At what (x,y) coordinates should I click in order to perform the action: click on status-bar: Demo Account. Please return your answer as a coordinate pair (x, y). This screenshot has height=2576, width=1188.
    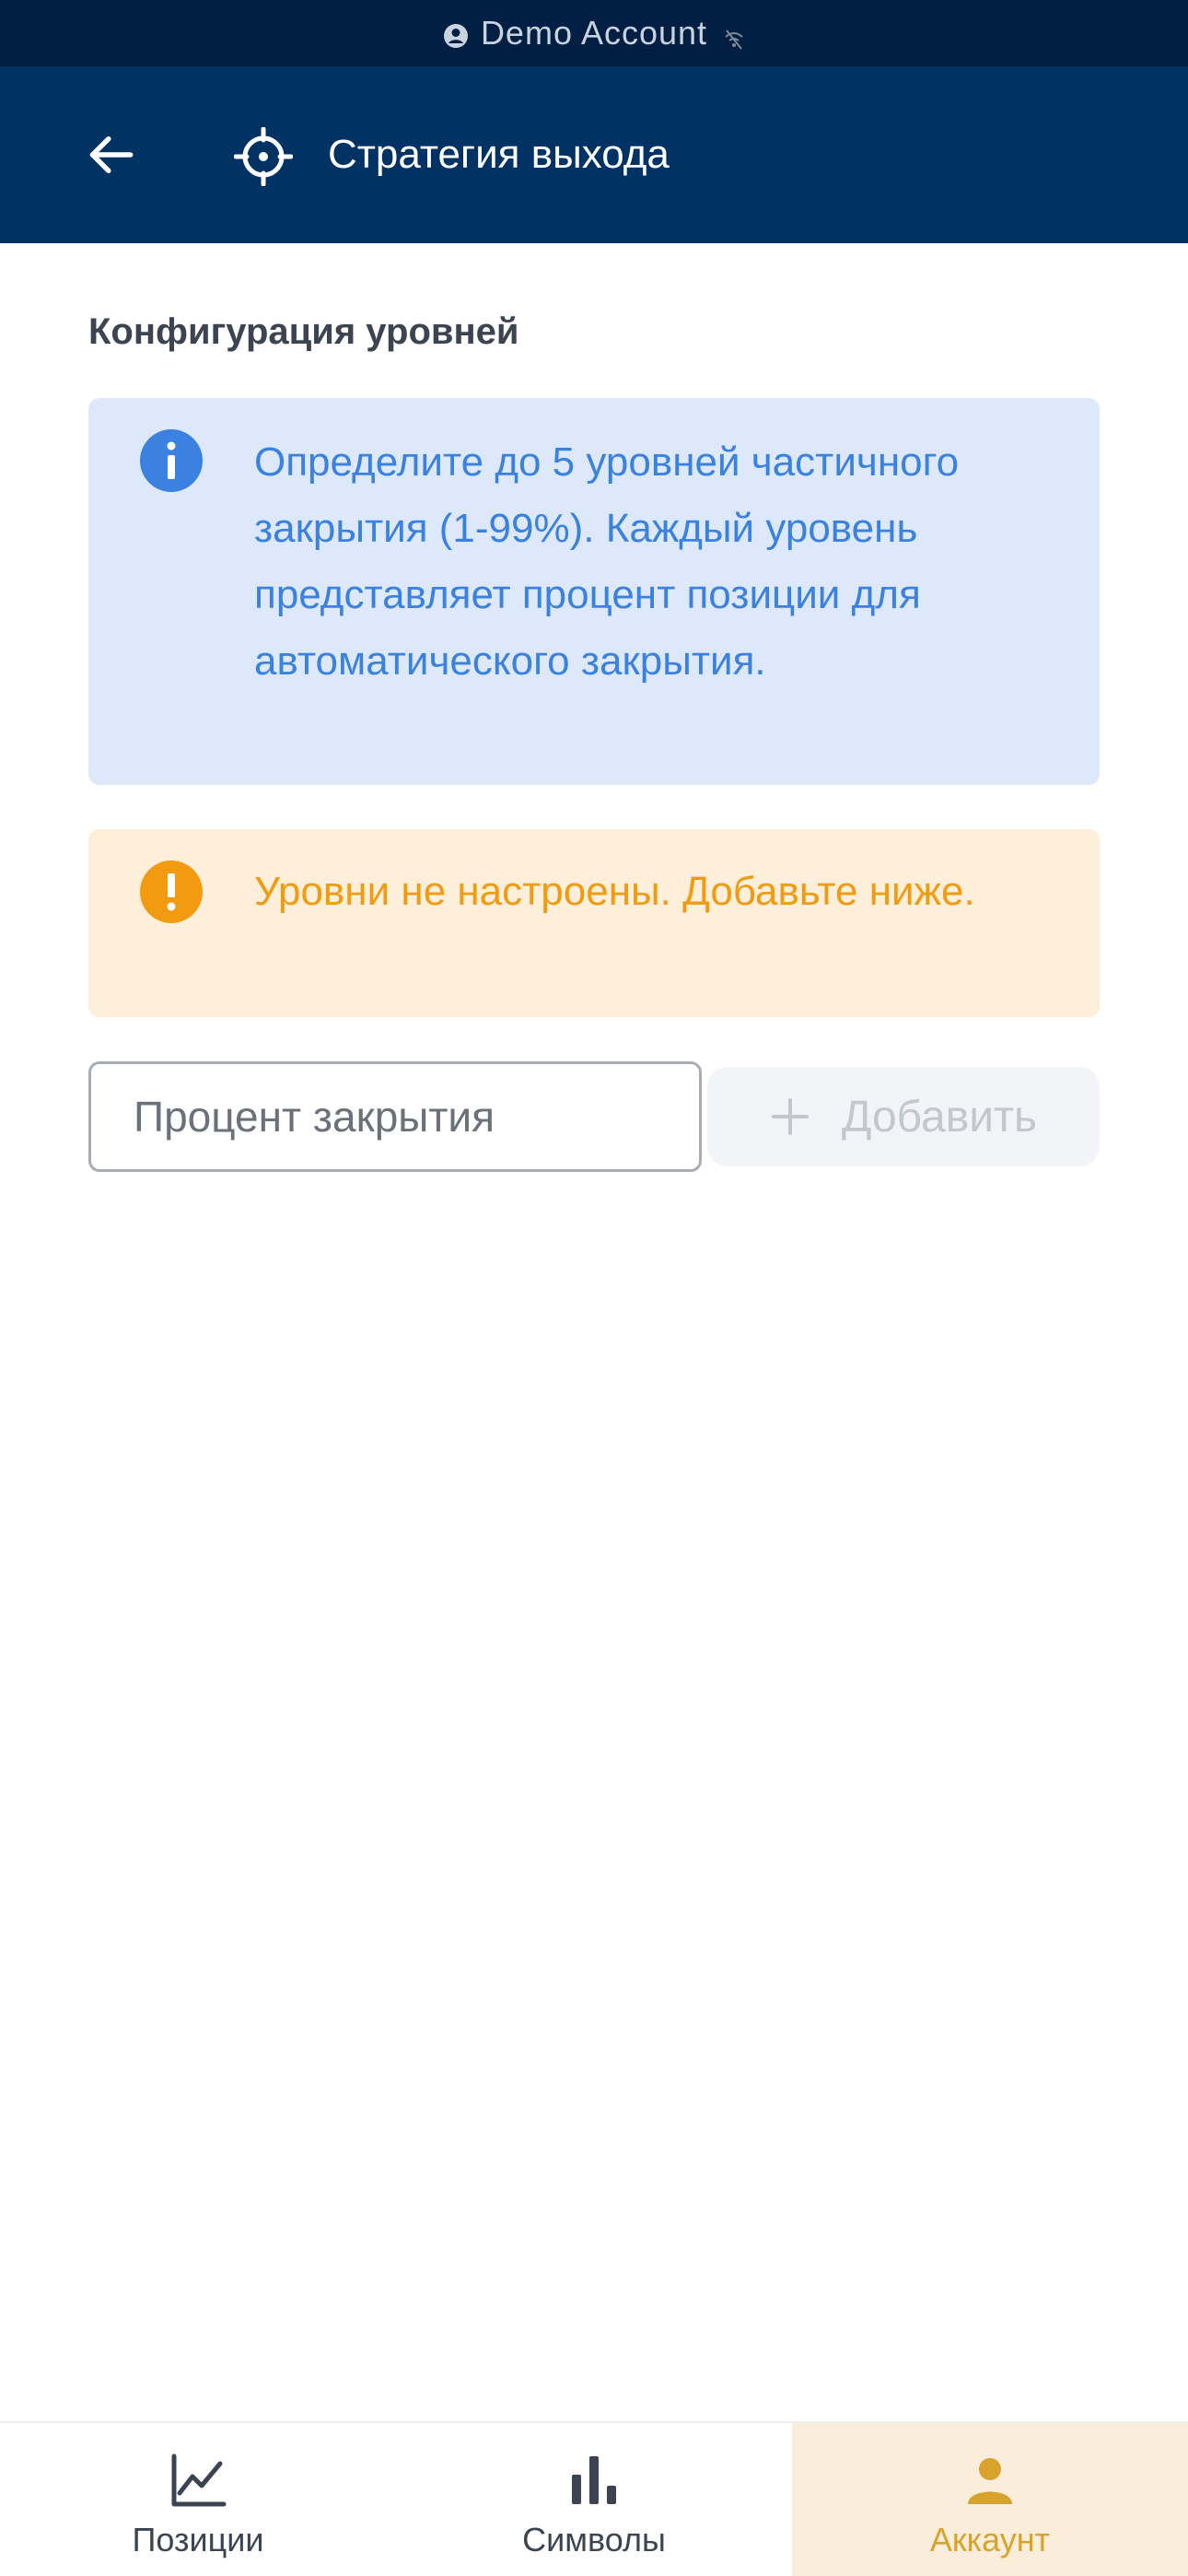
    Looking at the image, I should click on (594, 33).